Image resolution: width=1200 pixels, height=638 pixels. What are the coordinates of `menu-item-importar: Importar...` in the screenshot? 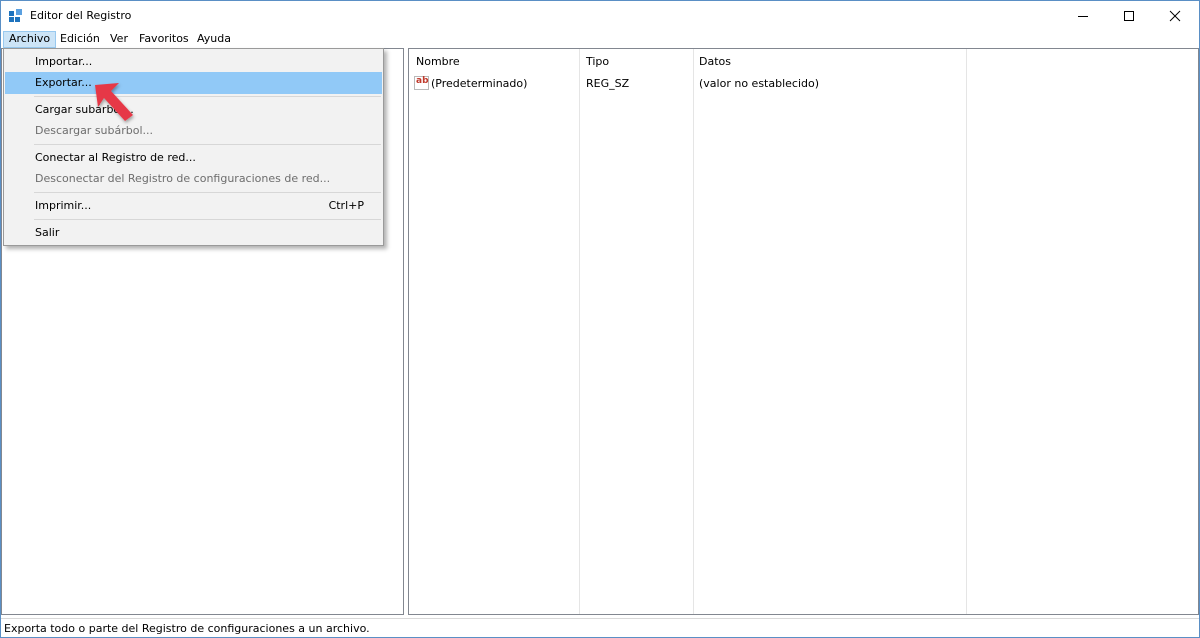 It's located at (193, 62).